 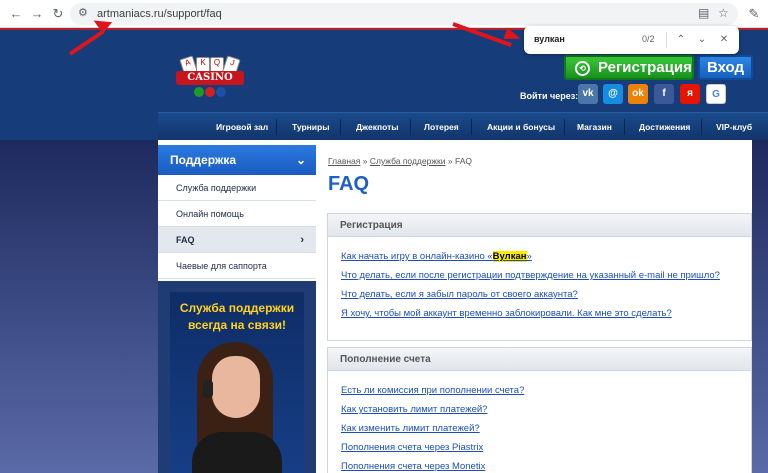 I want to click on support-banner: Служба поддержки всегда на связи!, so click(x=237, y=382).